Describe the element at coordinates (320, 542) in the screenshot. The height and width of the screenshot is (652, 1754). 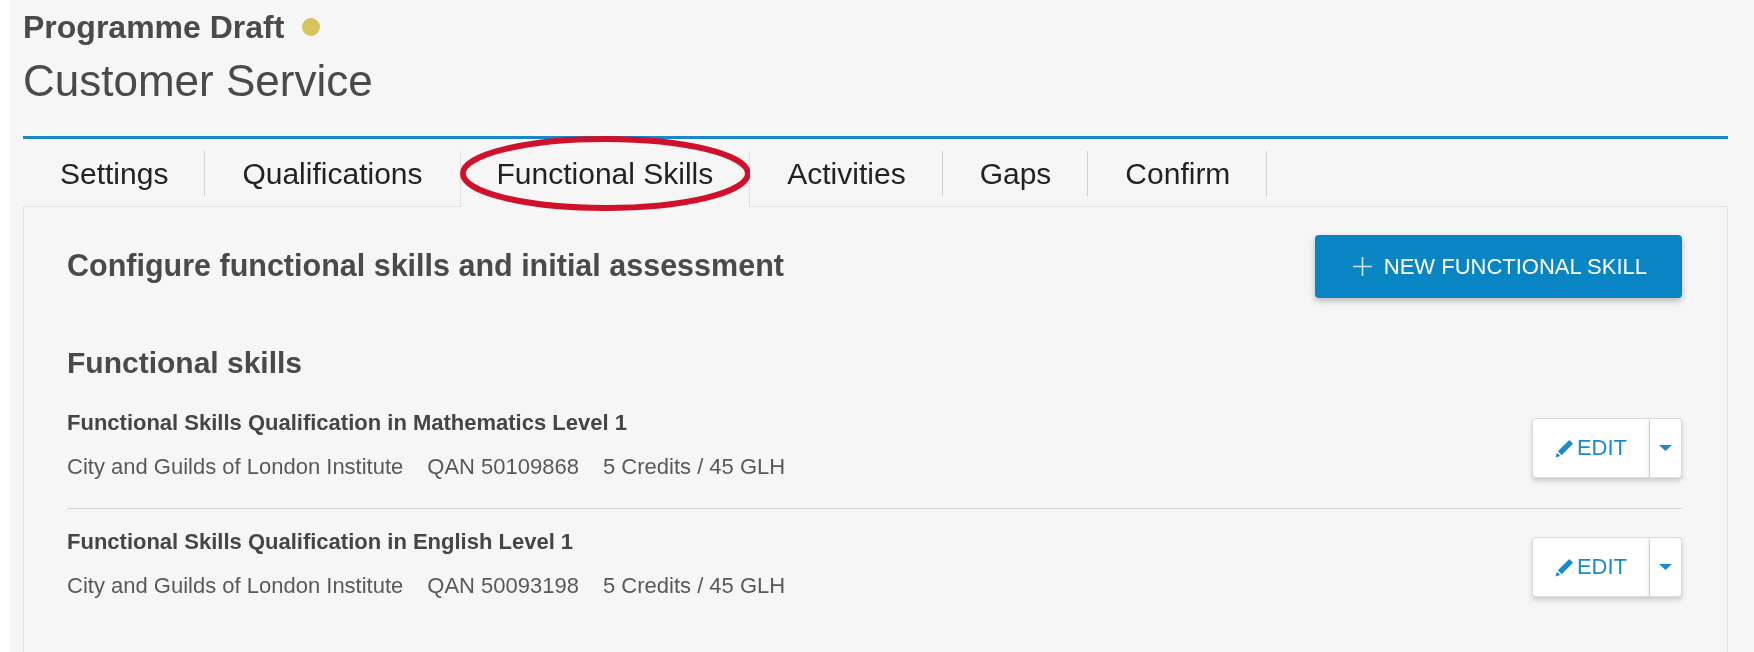
I see `qualification-title: Functional Skills Qualification in English Level 1` at that location.